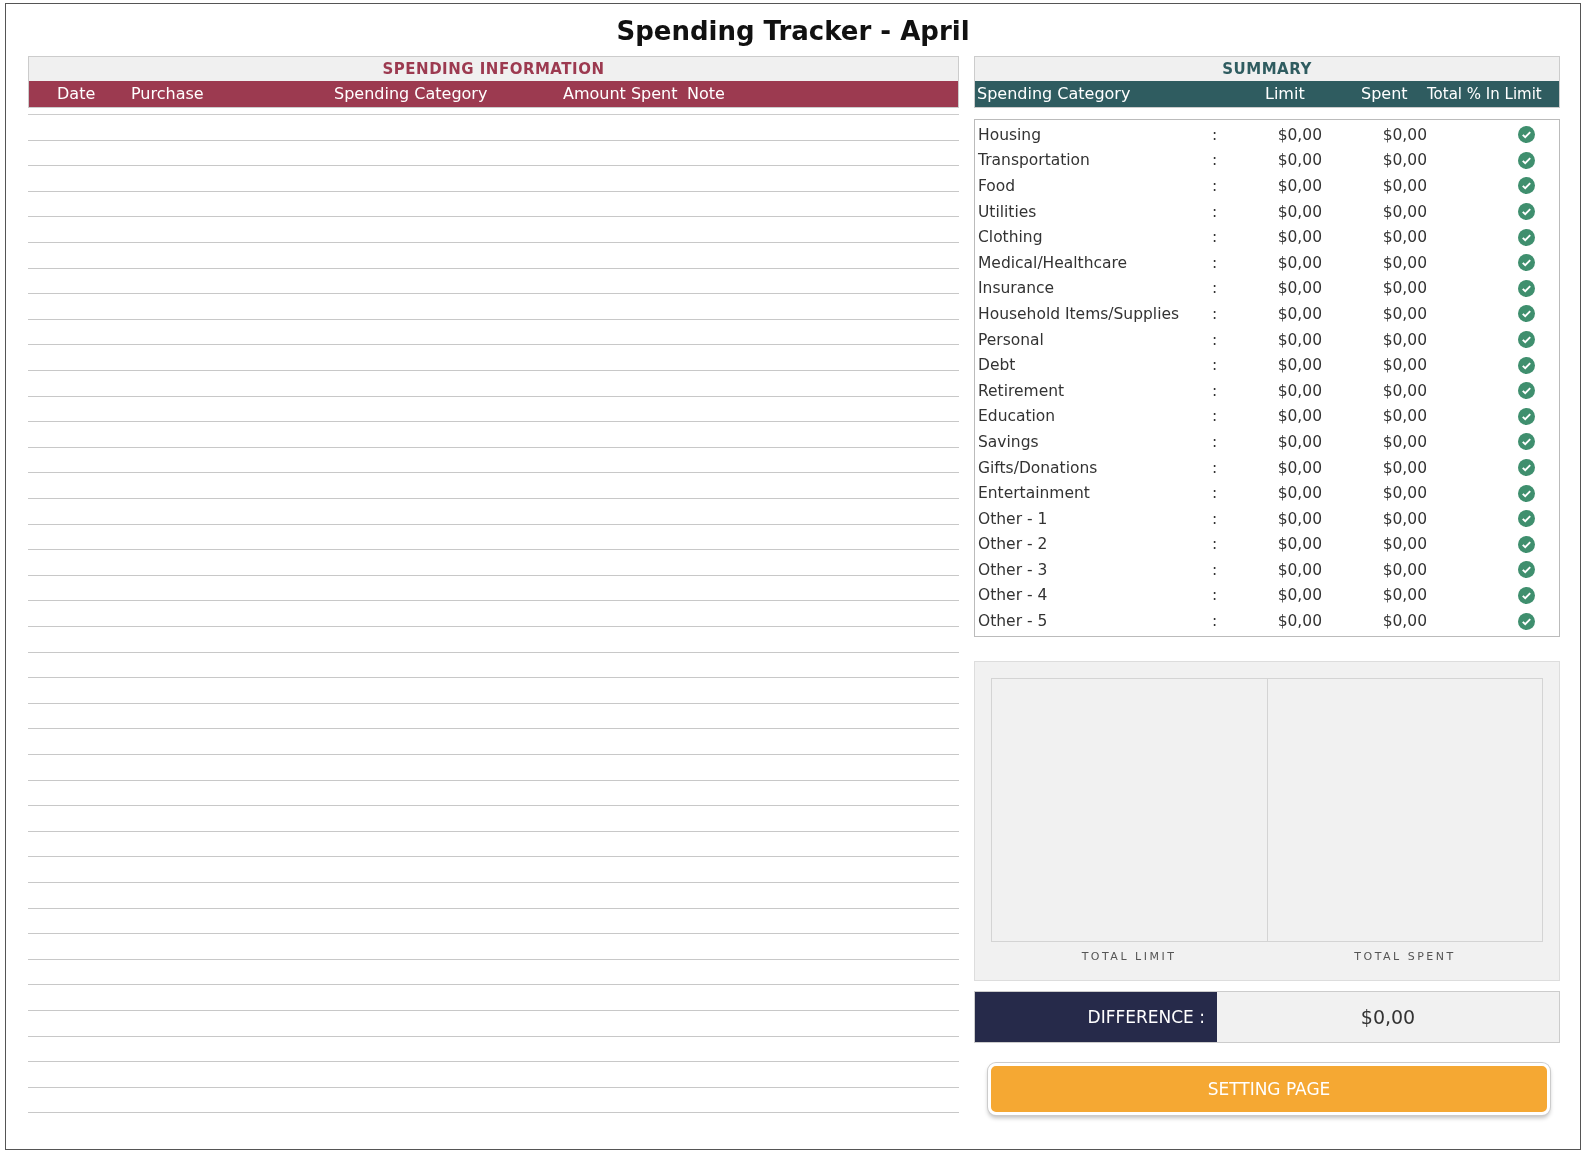 The height and width of the screenshot is (1152, 1588). What do you see at coordinates (1484, 94) in the screenshot?
I see `column-header: Total % In Limit` at bounding box center [1484, 94].